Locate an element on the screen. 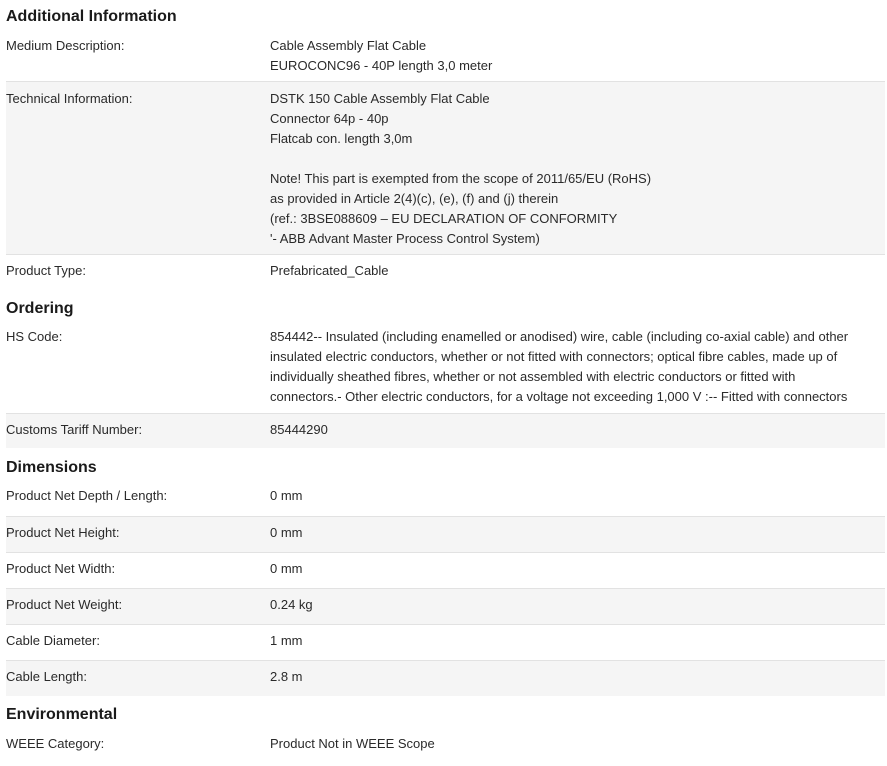 The height and width of the screenshot is (766, 887). value-line: 0.24 kg is located at coordinates (291, 604).